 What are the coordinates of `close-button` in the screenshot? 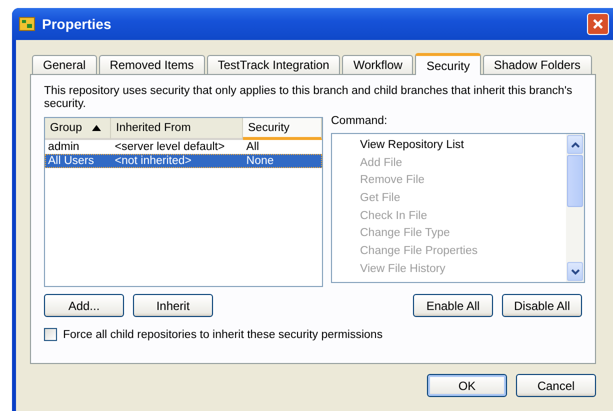 It's located at (598, 24).